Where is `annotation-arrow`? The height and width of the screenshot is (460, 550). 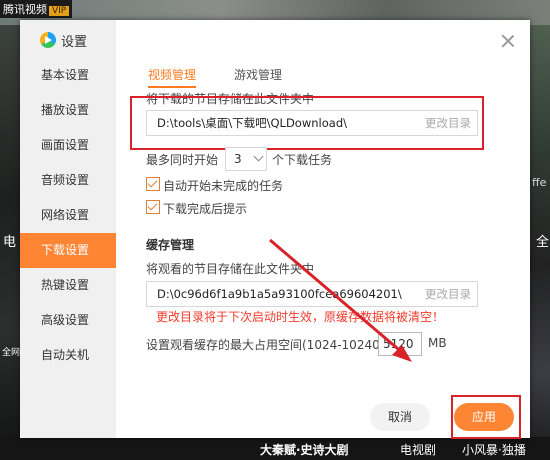
annotation-arrow is located at coordinates (340, 300).